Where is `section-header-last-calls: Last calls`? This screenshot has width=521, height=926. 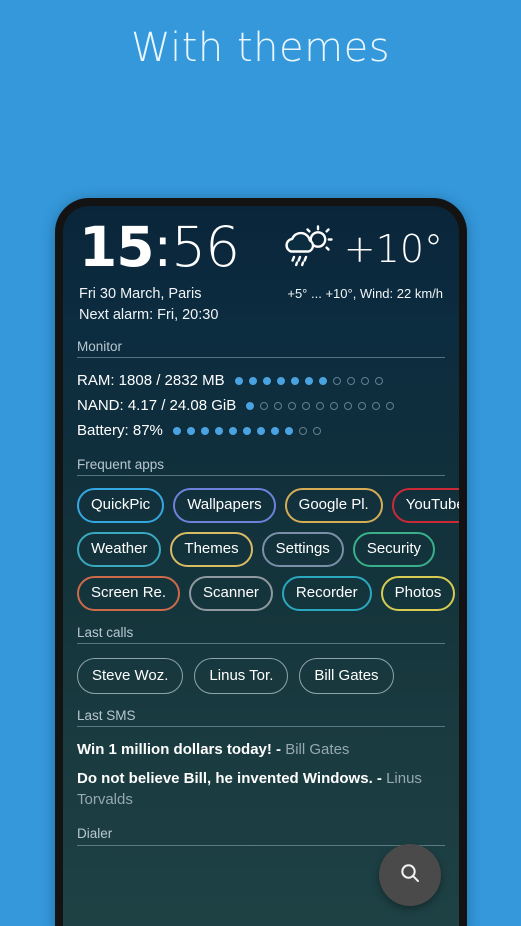 section-header-last-calls: Last calls is located at coordinates (261, 634).